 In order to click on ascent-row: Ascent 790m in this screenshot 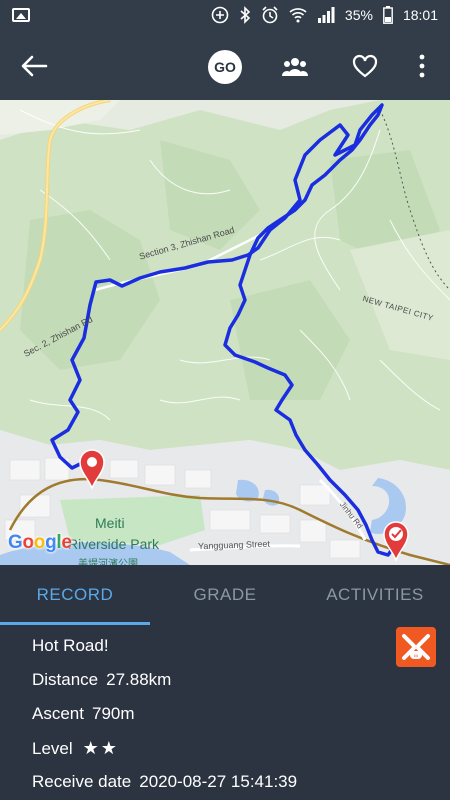, I will do `click(83, 714)`.